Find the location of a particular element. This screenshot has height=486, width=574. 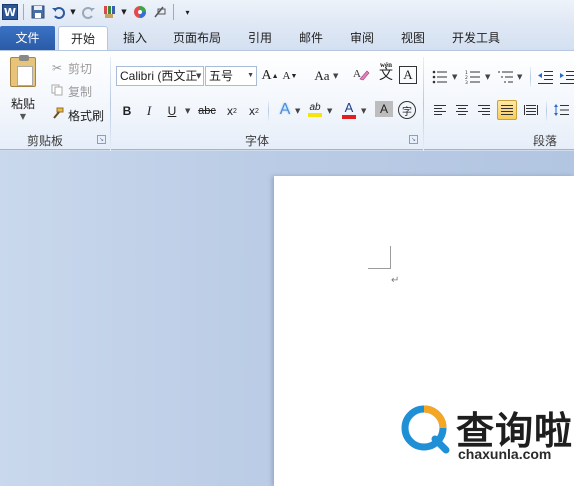

char-shading-label: A is located at coordinates (383, 109).